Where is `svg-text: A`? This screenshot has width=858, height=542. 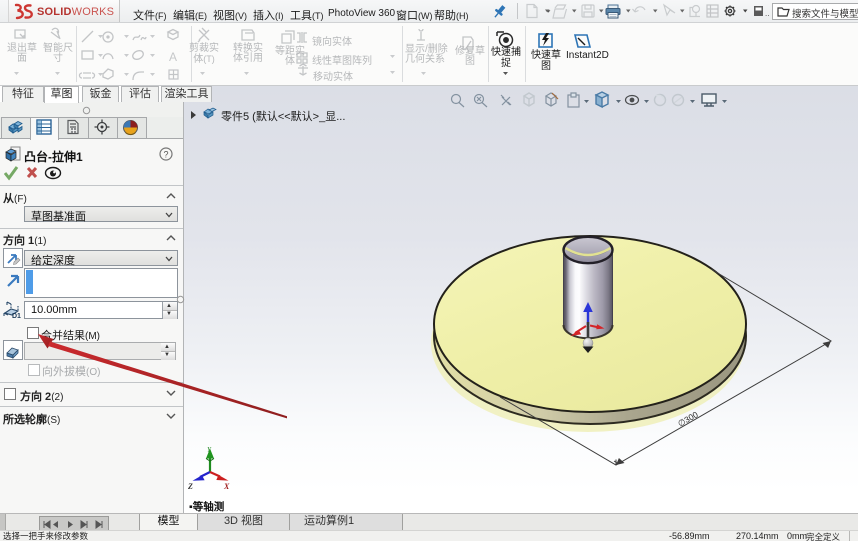 svg-text: A is located at coordinates (173, 57).